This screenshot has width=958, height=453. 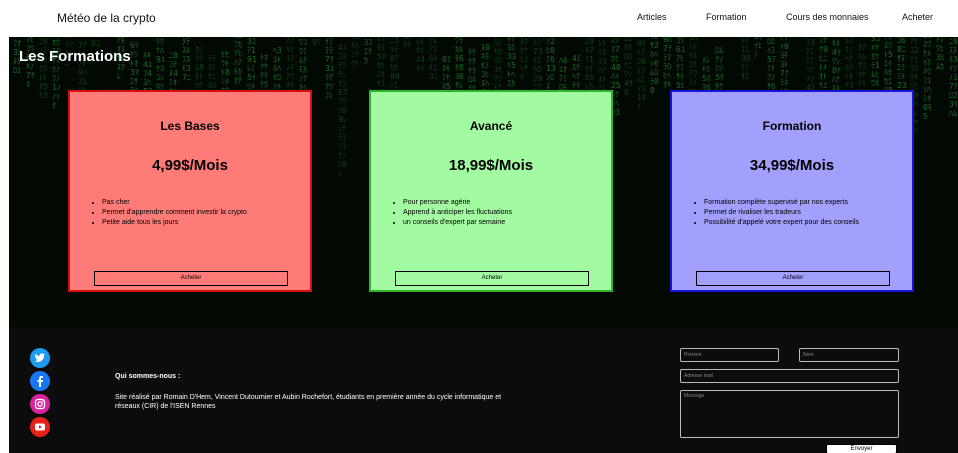 What do you see at coordinates (190, 165) in the screenshot?
I see `card-price: 4,99$/Mois` at bounding box center [190, 165].